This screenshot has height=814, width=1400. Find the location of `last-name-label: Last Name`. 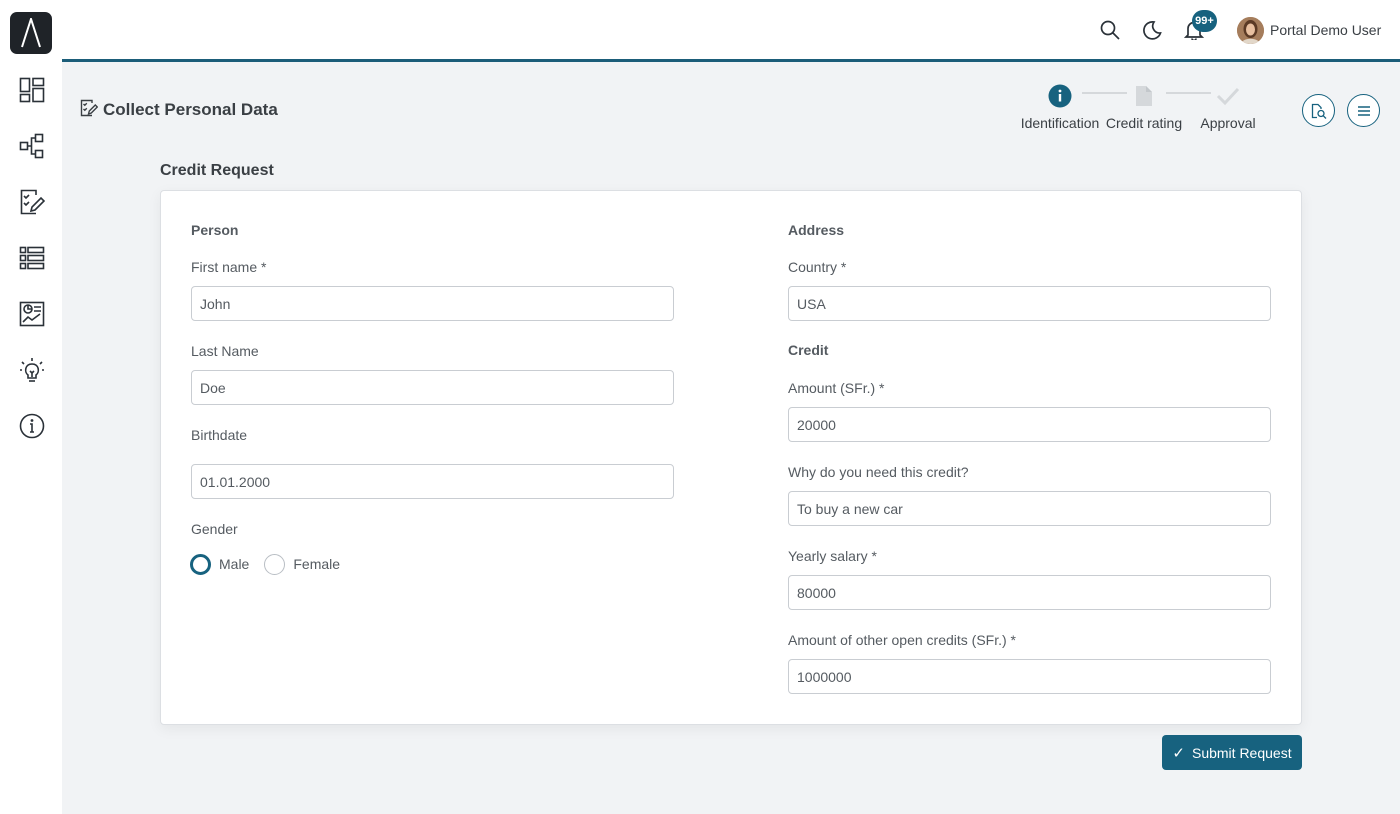

last-name-label: Last Name is located at coordinates (225, 351).